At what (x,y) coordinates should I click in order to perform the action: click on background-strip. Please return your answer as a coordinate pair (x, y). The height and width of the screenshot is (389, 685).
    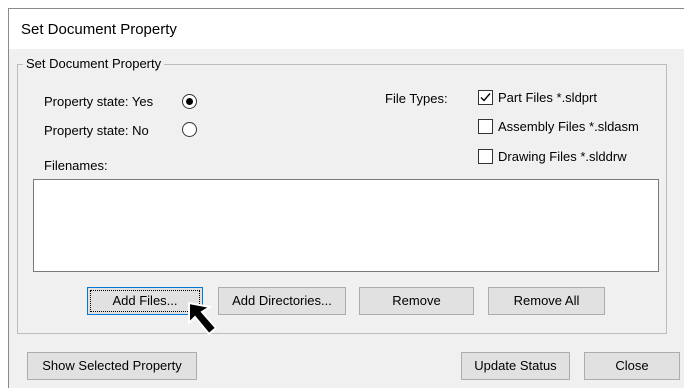
    Looking at the image, I should click on (342, 2).